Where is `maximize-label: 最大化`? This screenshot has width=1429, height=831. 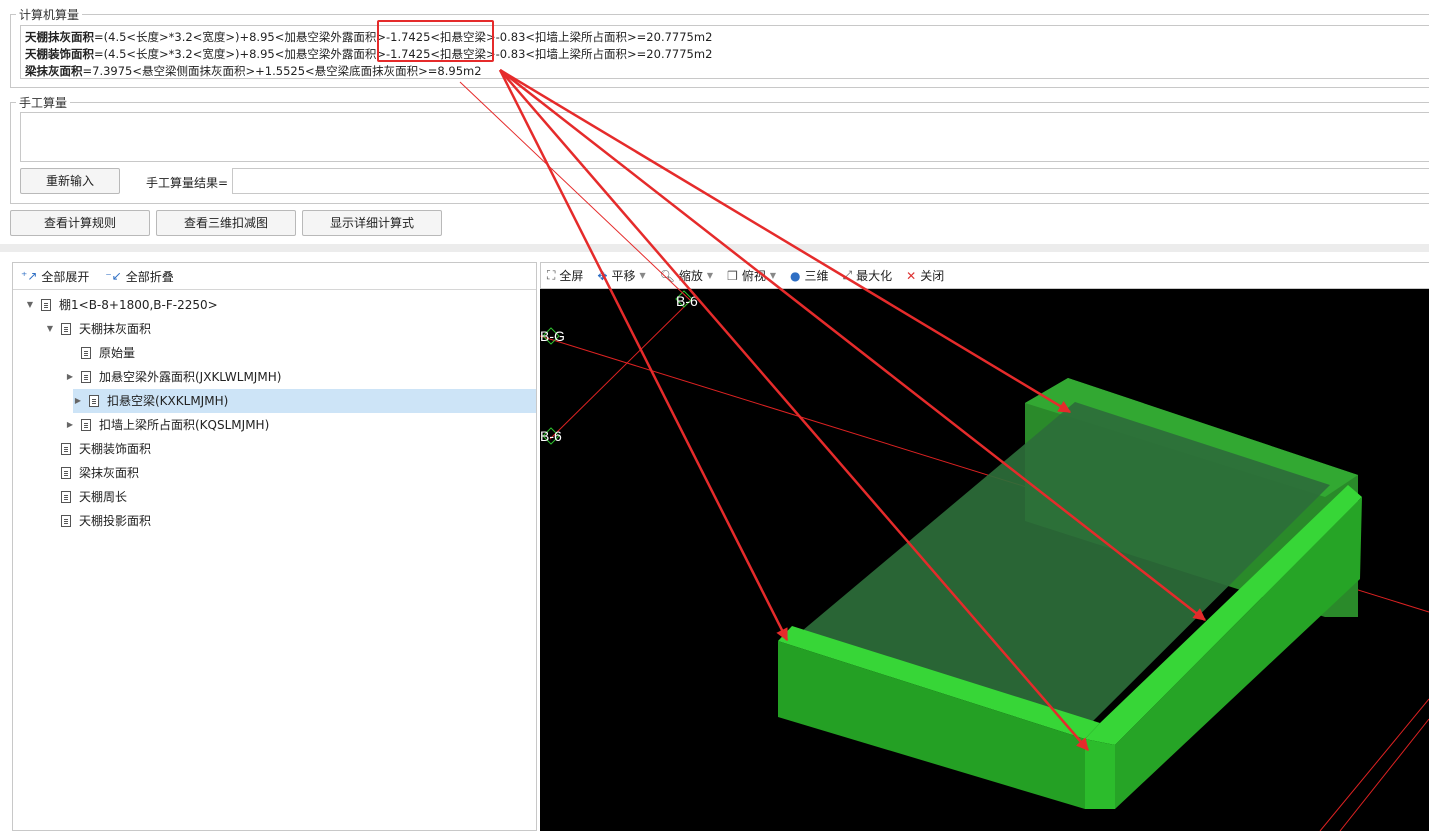 maximize-label: 最大化 is located at coordinates (874, 276).